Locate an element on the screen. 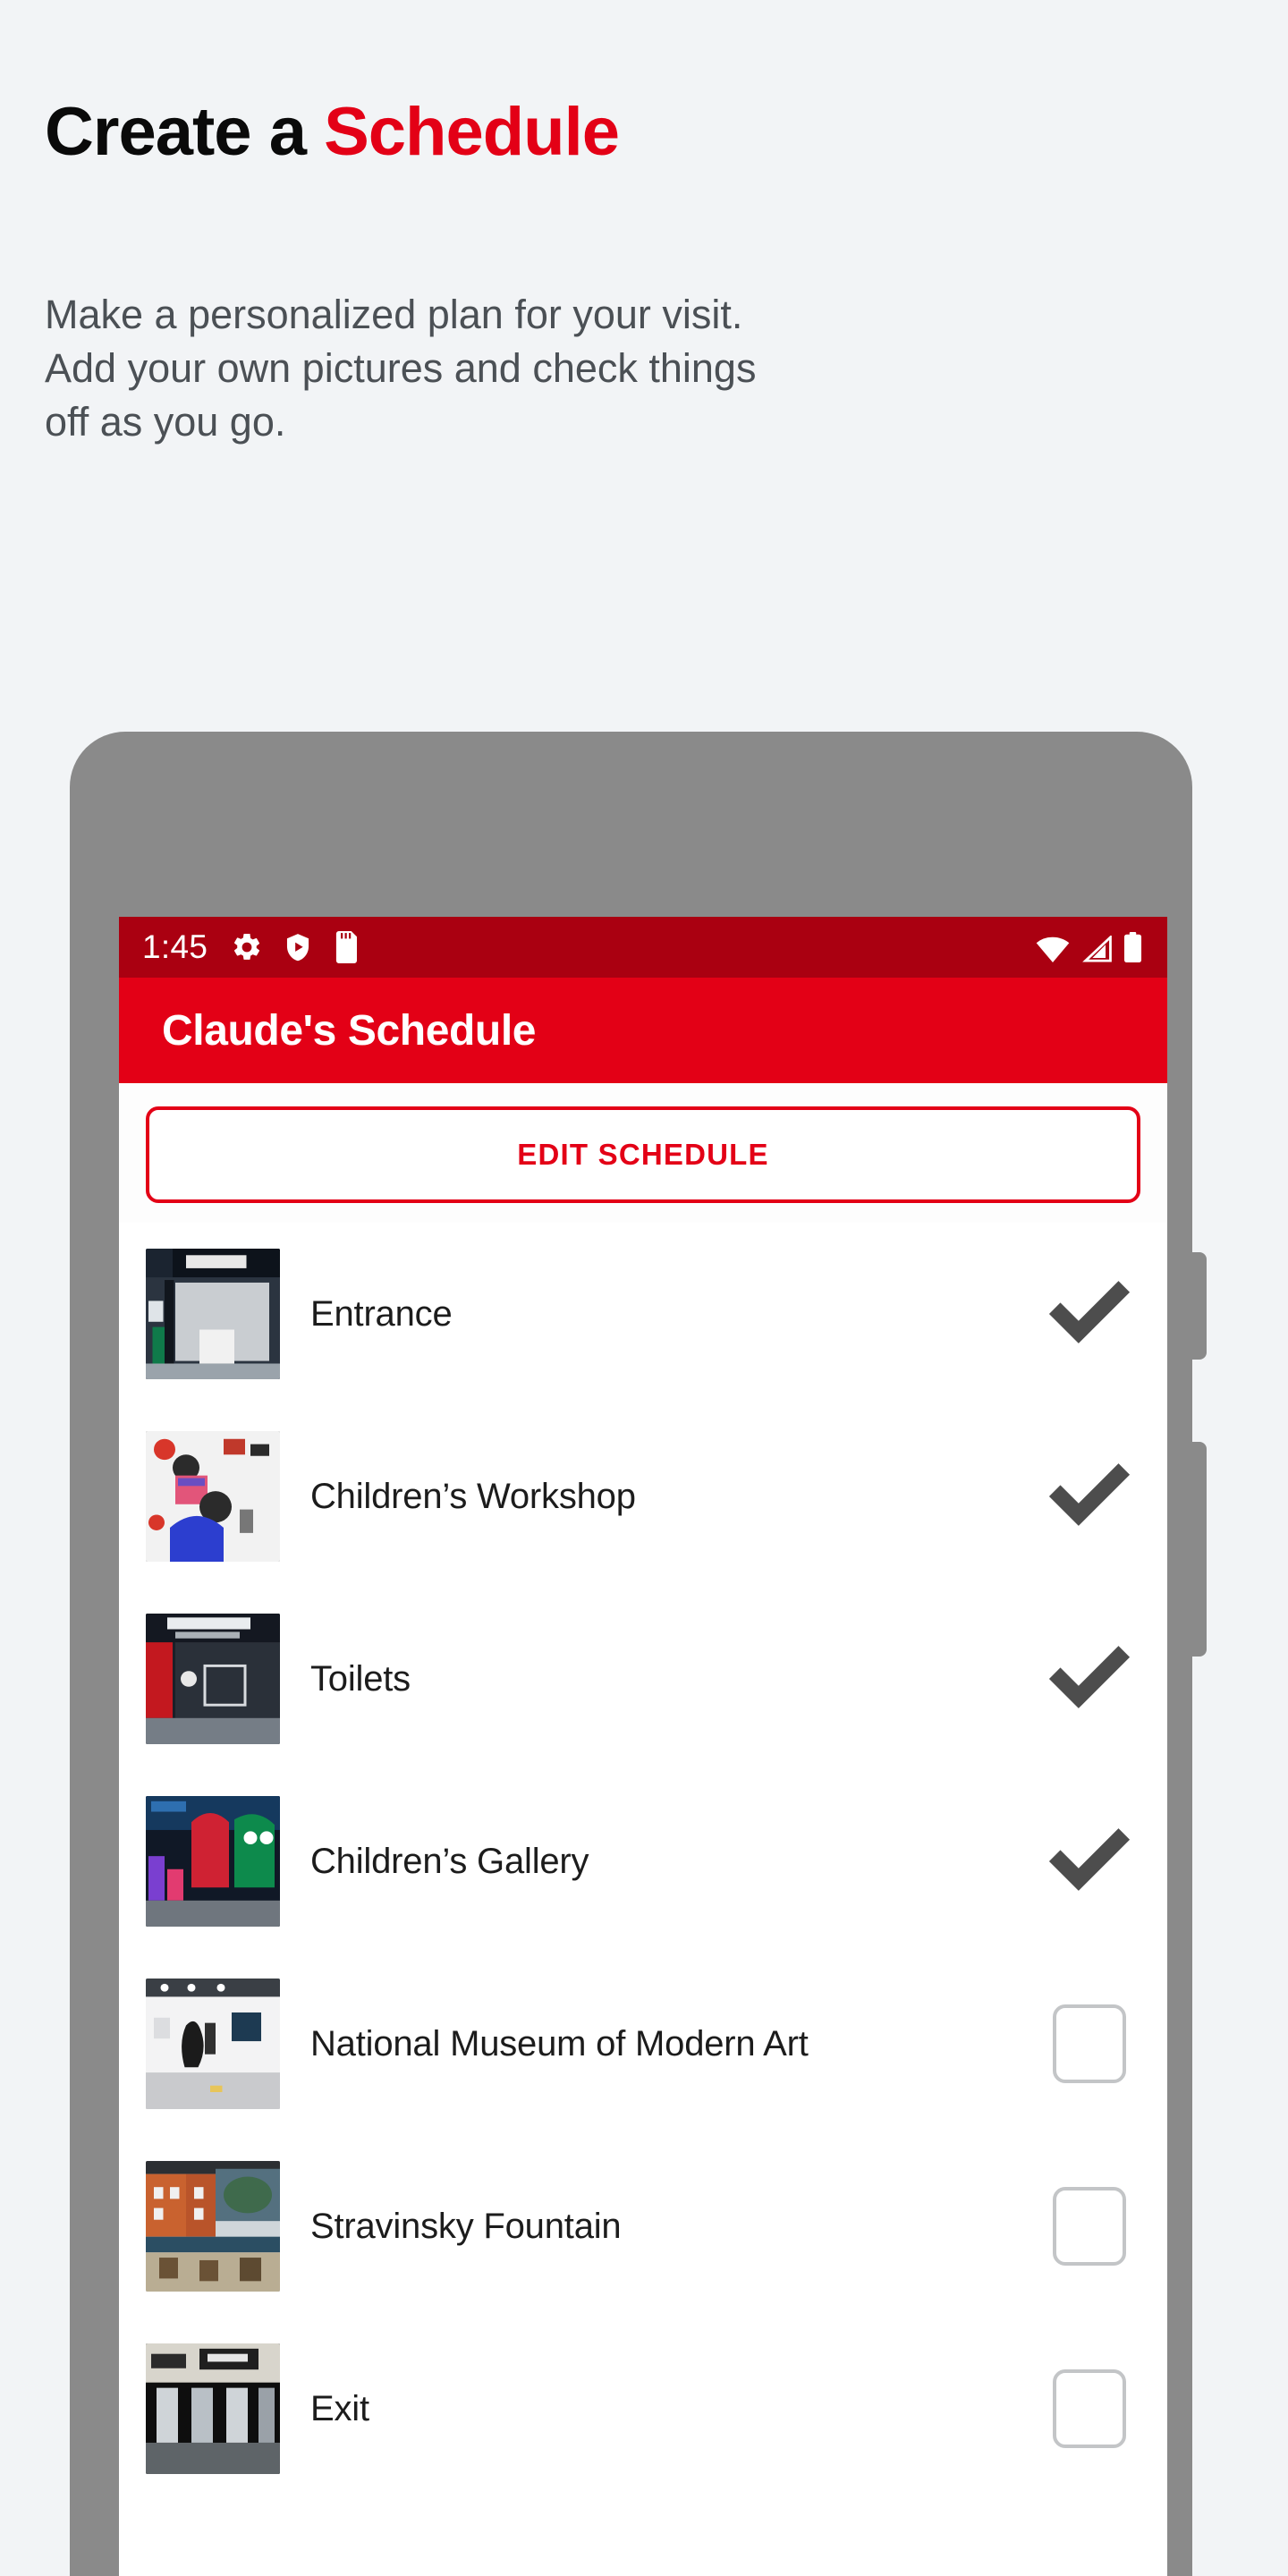 The image size is (1288, 2576). schedule-row-label: Entrance is located at coordinates (381, 1313).